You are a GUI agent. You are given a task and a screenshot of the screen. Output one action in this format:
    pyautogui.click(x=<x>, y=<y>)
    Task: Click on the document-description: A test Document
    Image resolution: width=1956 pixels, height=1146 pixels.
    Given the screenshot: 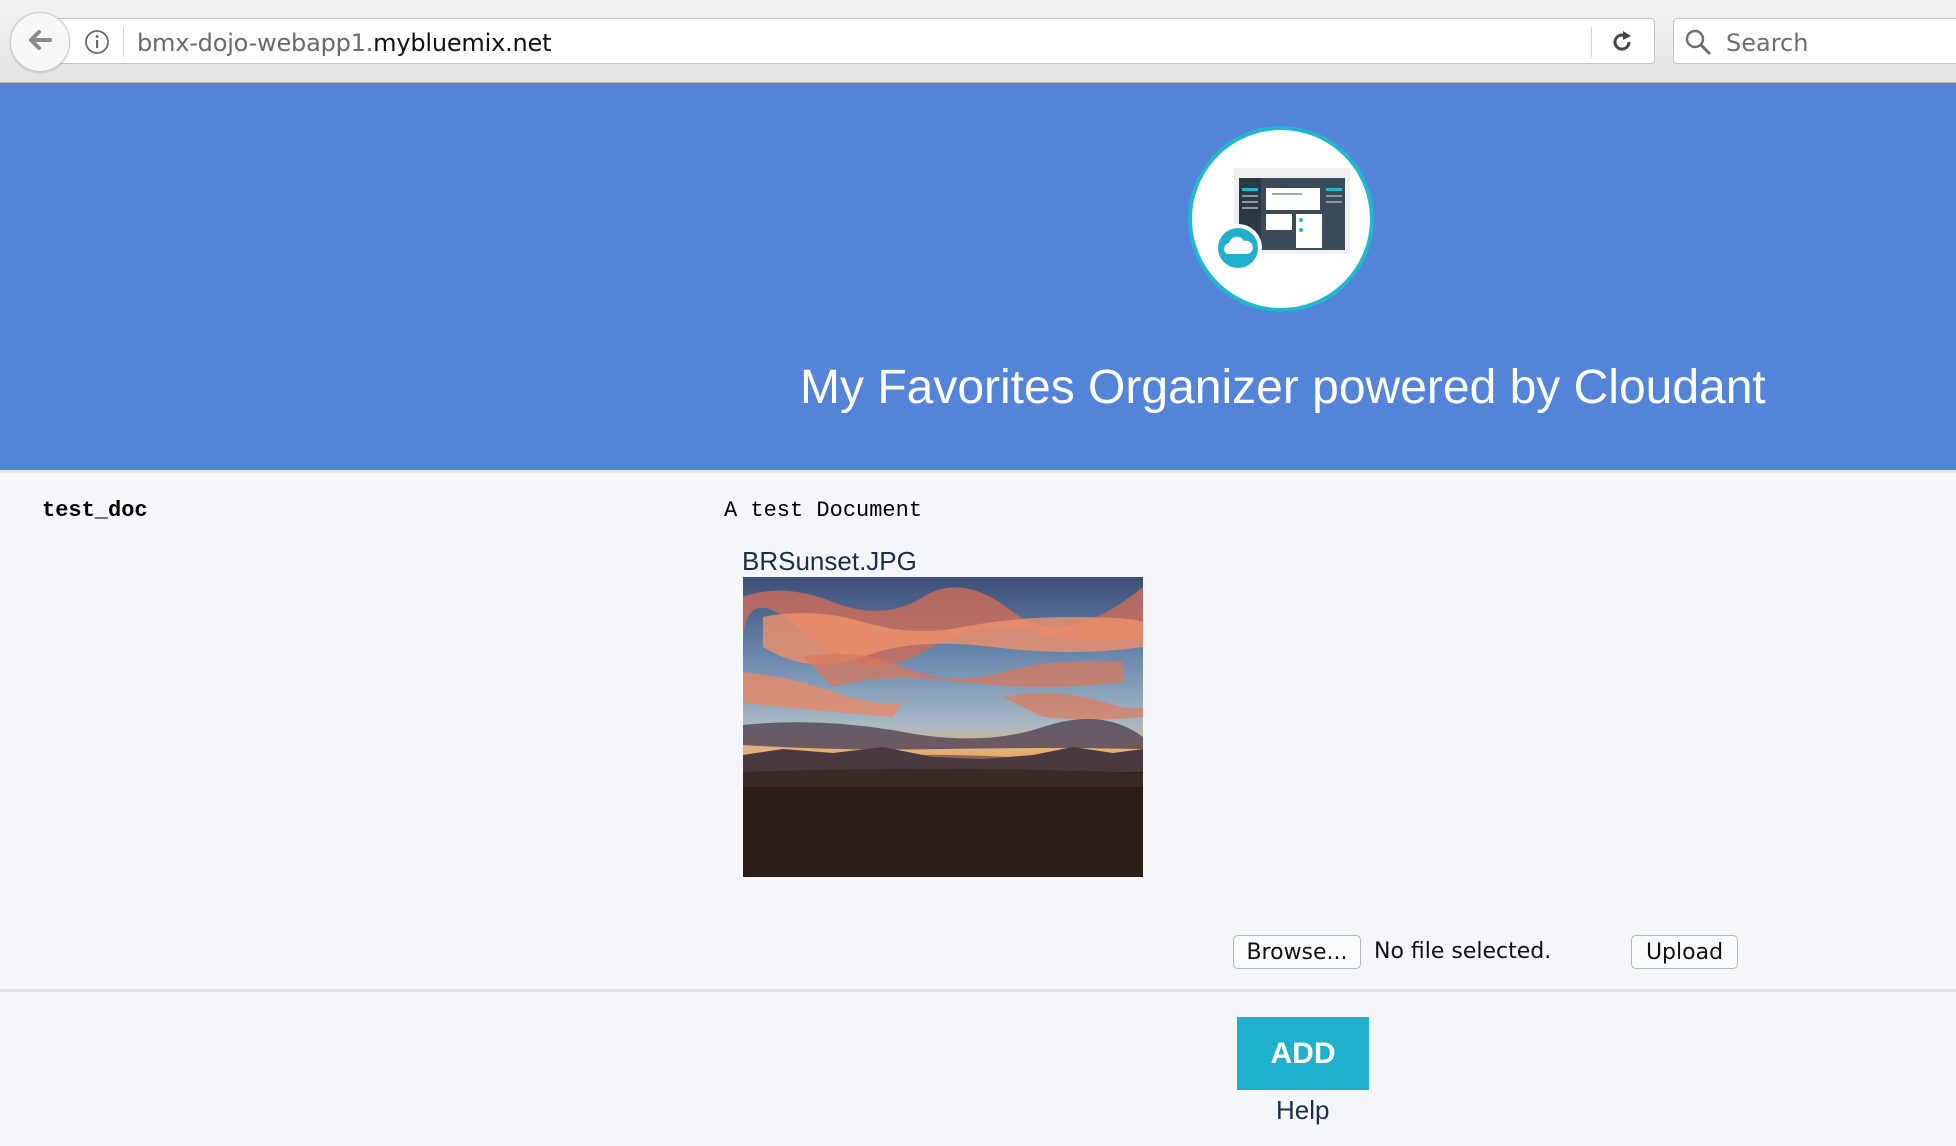 What is the action you would take?
    pyautogui.click(x=823, y=510)
    